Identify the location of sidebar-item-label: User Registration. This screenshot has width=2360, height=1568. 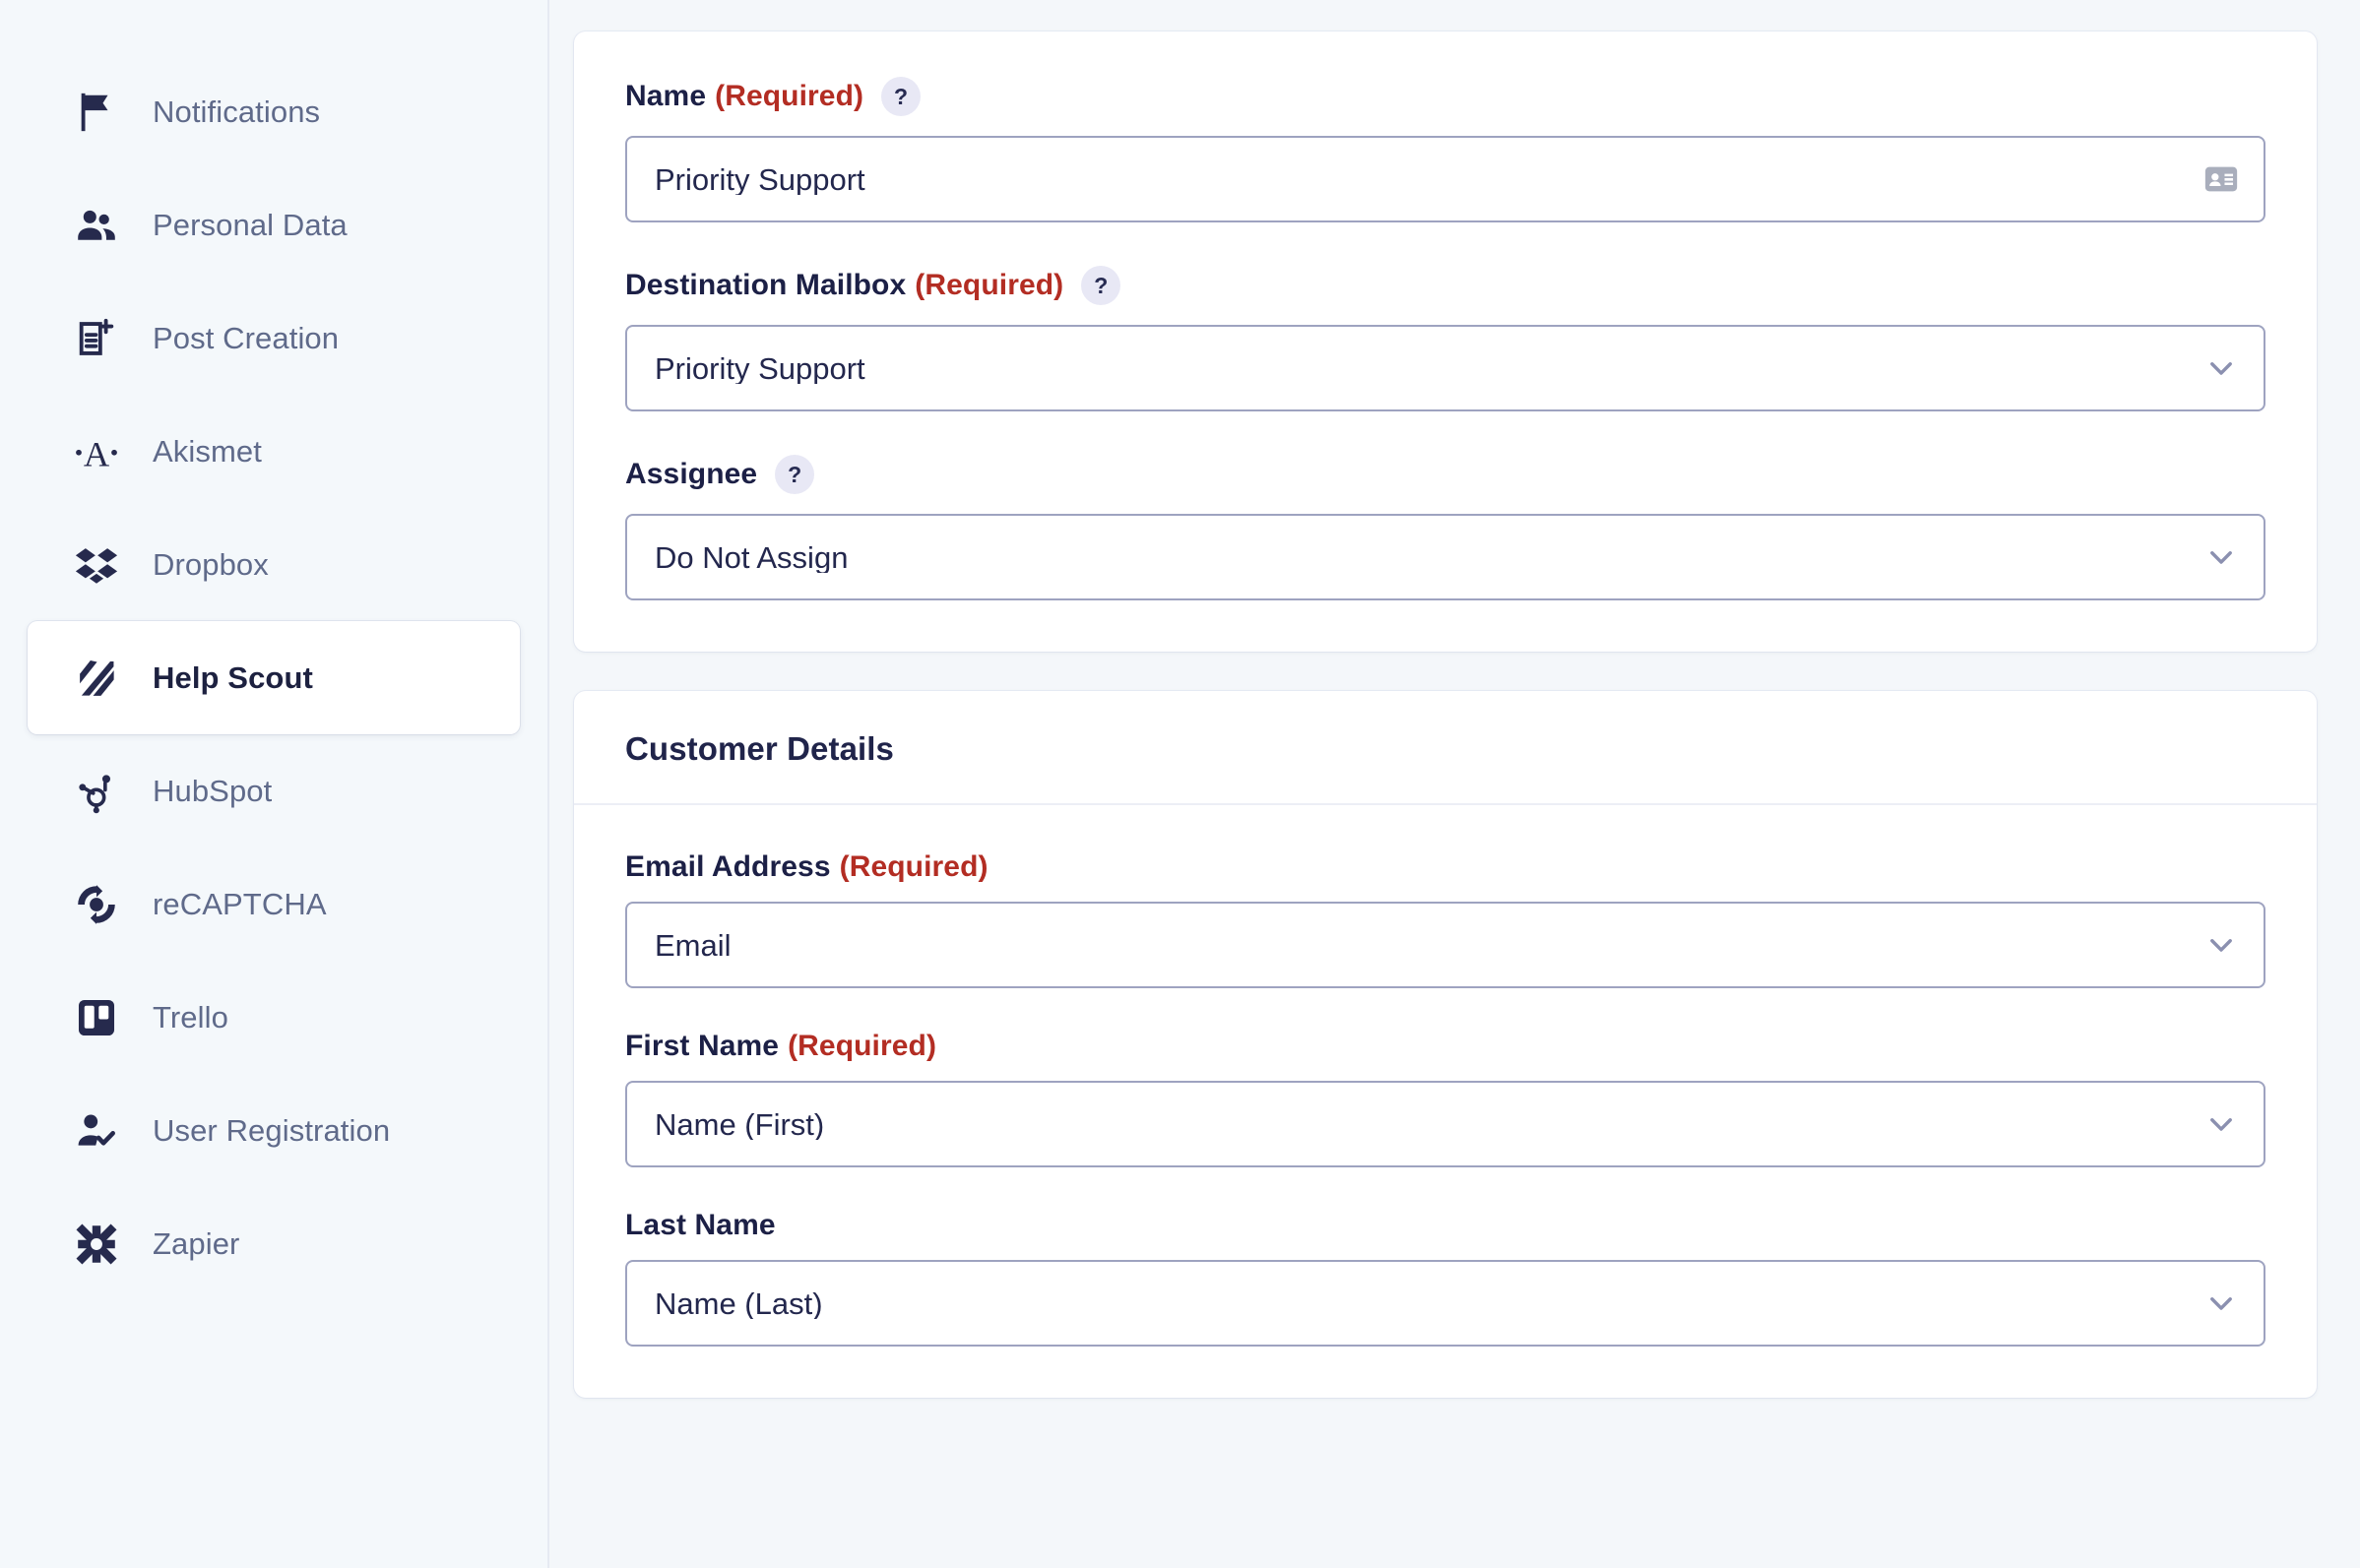
(272, 1130).